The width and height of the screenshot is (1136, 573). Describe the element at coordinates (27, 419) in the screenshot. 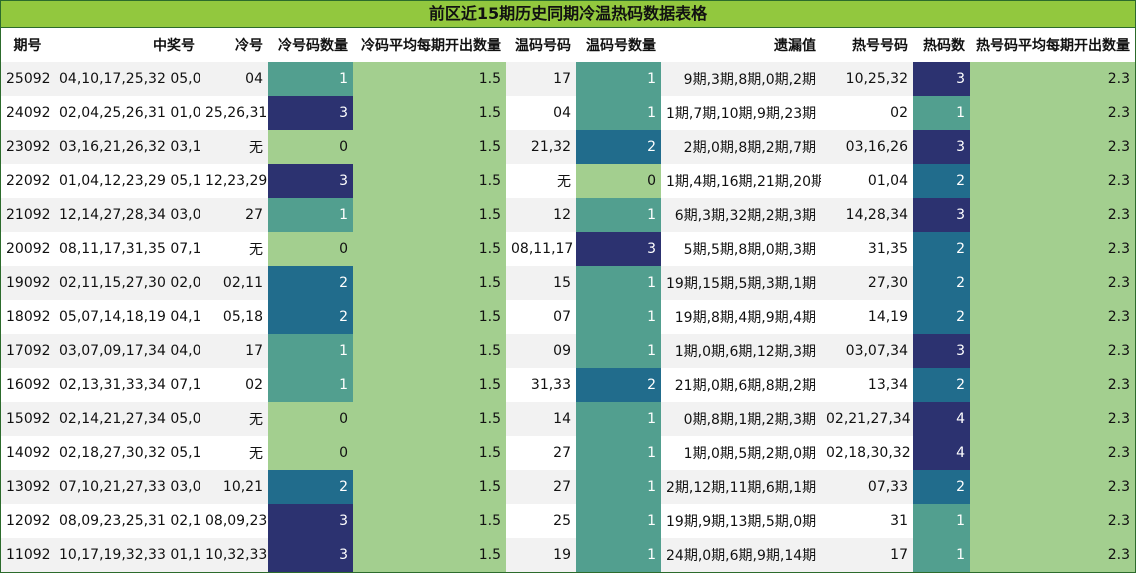

I see `cell-issue: 15092` at that location.